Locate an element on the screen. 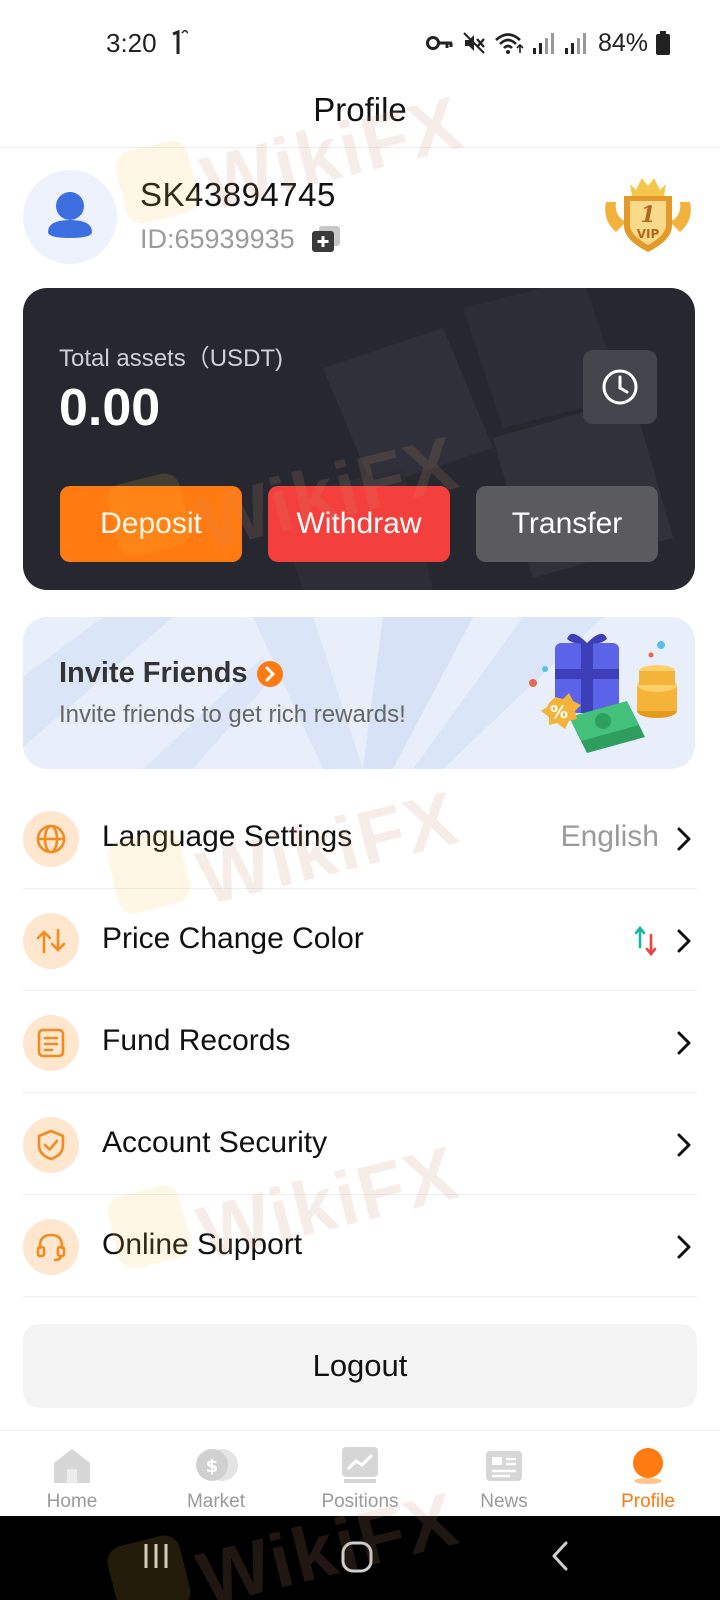 The width and height of the screenshot is (720, 1600). menu-item-price-change-color: Price Change Color is located at coordinates (360, 940).